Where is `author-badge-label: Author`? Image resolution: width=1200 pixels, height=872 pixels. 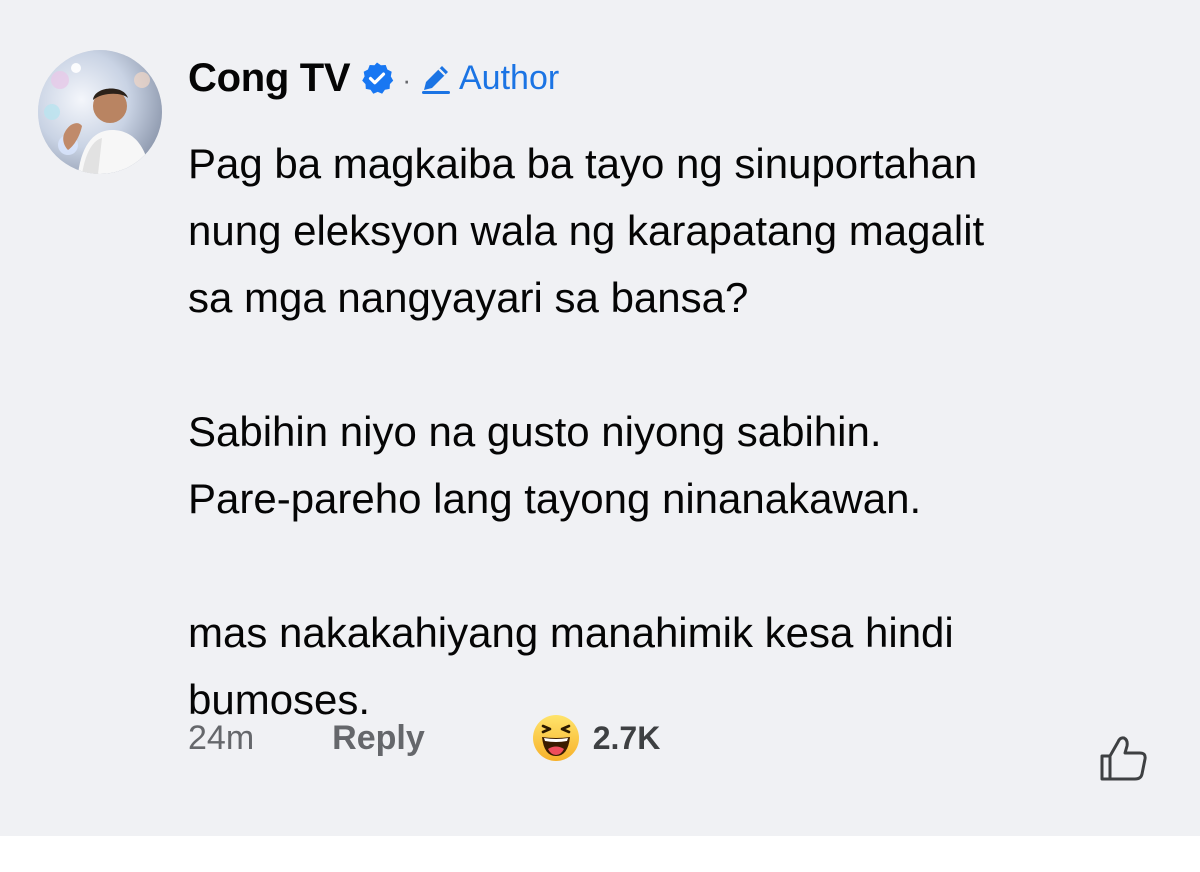
author-badge-label: Author is located at coordinates (509, 77).